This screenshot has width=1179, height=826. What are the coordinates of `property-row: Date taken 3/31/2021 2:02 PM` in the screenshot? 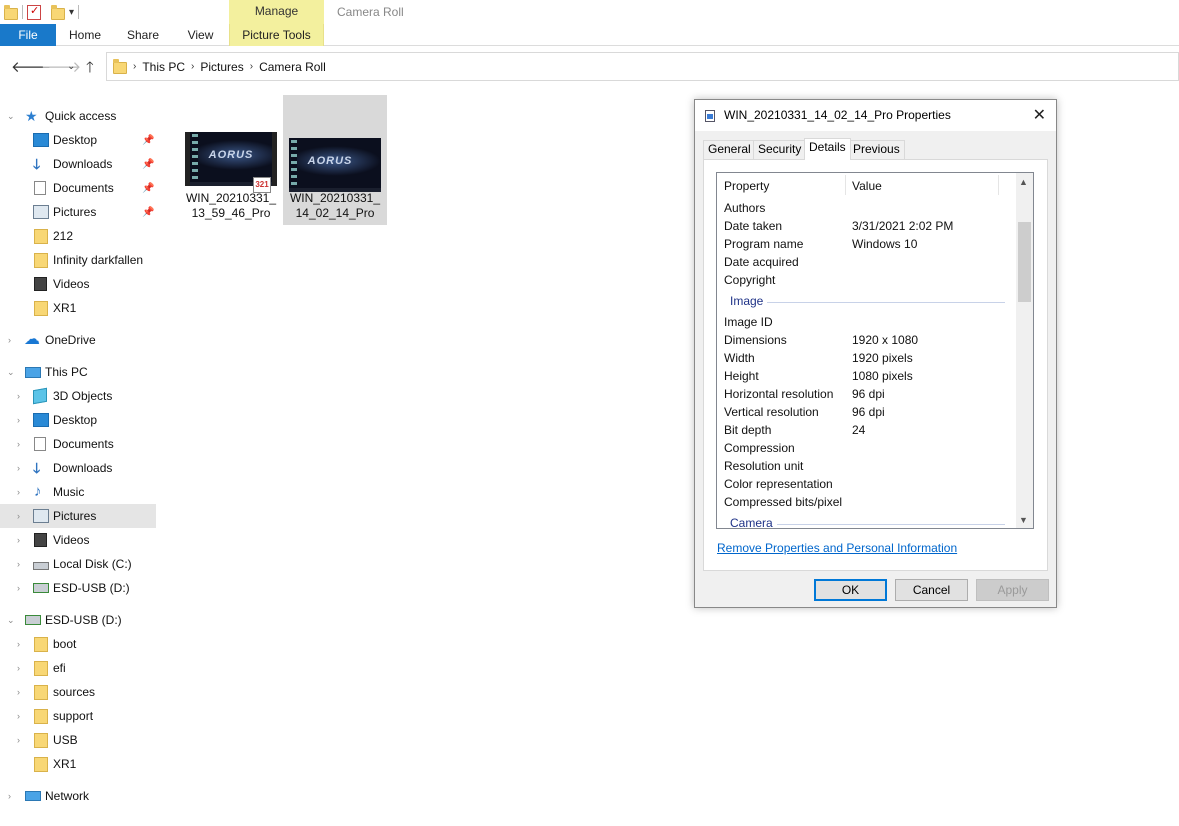 It's located at (866, 226).